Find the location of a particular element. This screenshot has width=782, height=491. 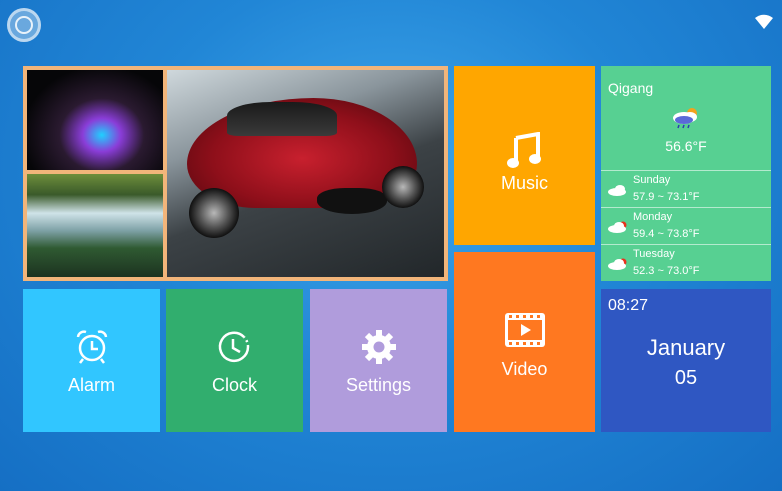

music-tile: Music is located at coordinates (524, 155).